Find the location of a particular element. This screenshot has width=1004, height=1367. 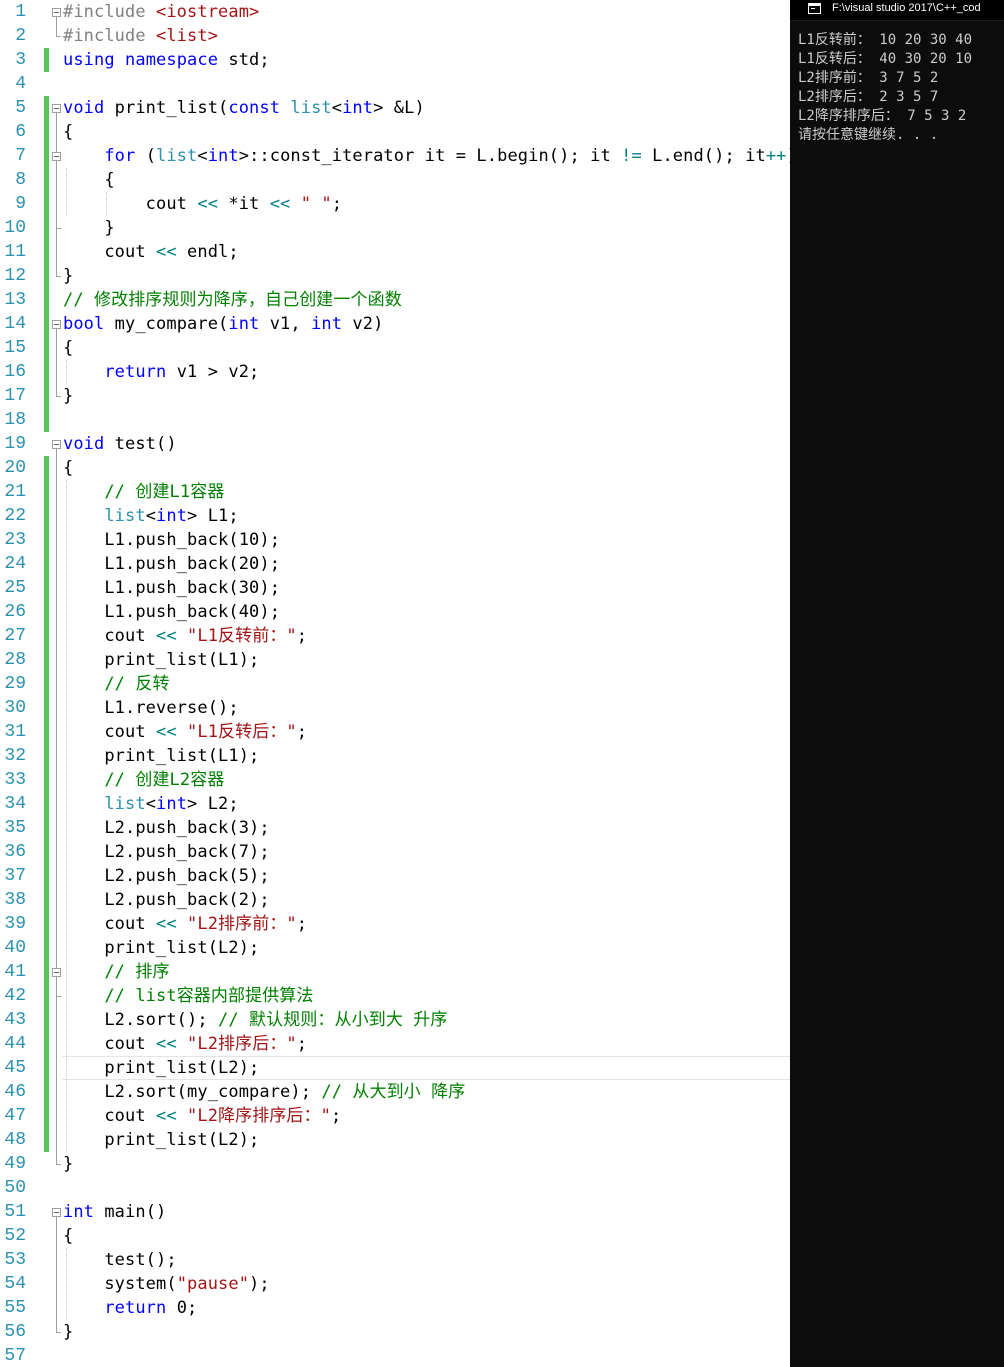

code-text: L1.push_back(30); is located at coordinates (171, 588).